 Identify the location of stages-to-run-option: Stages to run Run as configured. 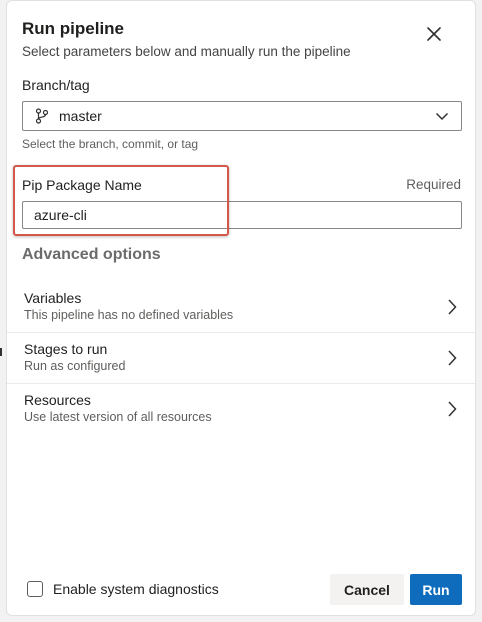
(241, 357).